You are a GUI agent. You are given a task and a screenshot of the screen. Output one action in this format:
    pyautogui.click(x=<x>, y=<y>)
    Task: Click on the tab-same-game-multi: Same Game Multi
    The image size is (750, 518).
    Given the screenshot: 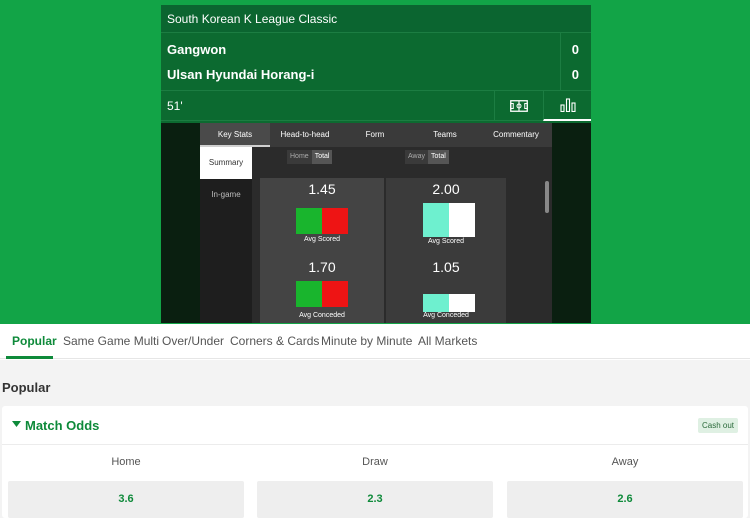 What is the action you would take?
    pyautogui.click(x=111, y=341)
    